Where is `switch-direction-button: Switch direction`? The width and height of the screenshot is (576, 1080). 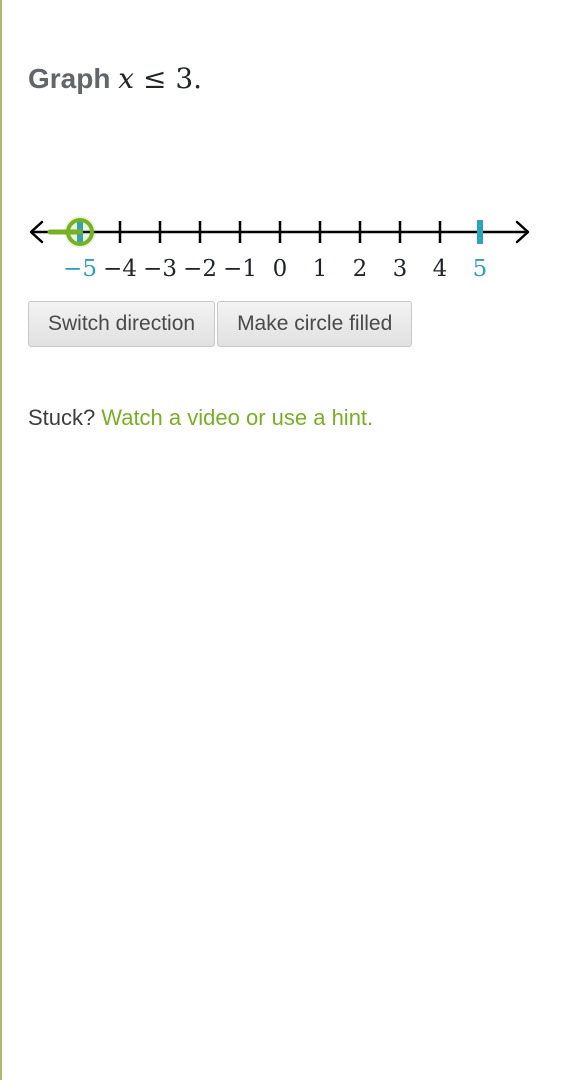
switch-direction-button: Switch direction is located at coordinates (122, 324).